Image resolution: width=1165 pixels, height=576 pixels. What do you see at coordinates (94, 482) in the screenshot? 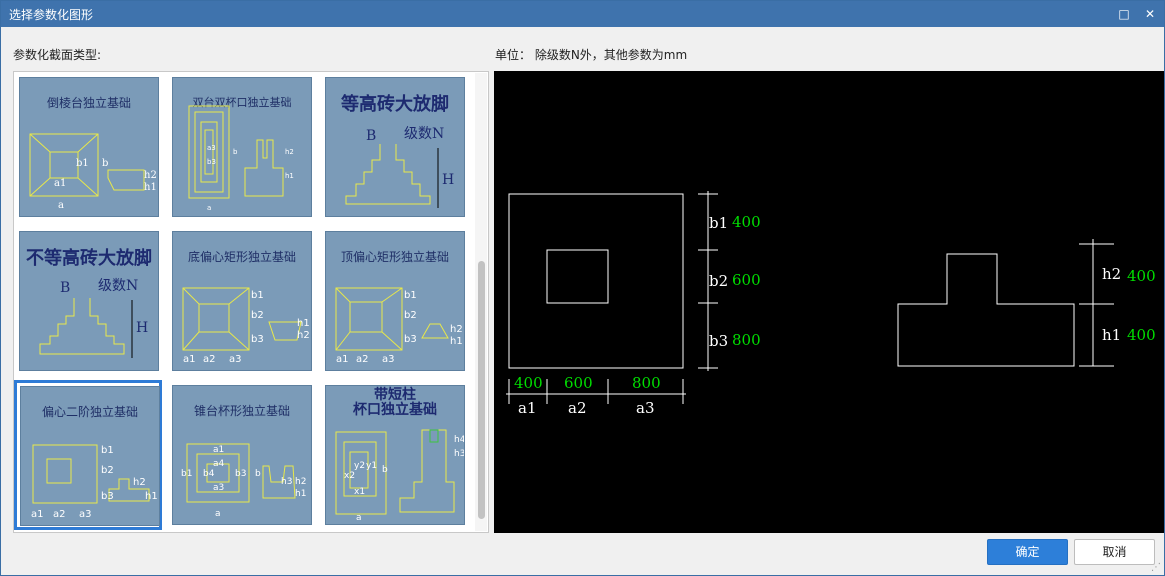
I see `eccentric-two-step-drawing: b1 b2 b3 a1 a2 a3 h2 h1` at bounding box center [94, 482].